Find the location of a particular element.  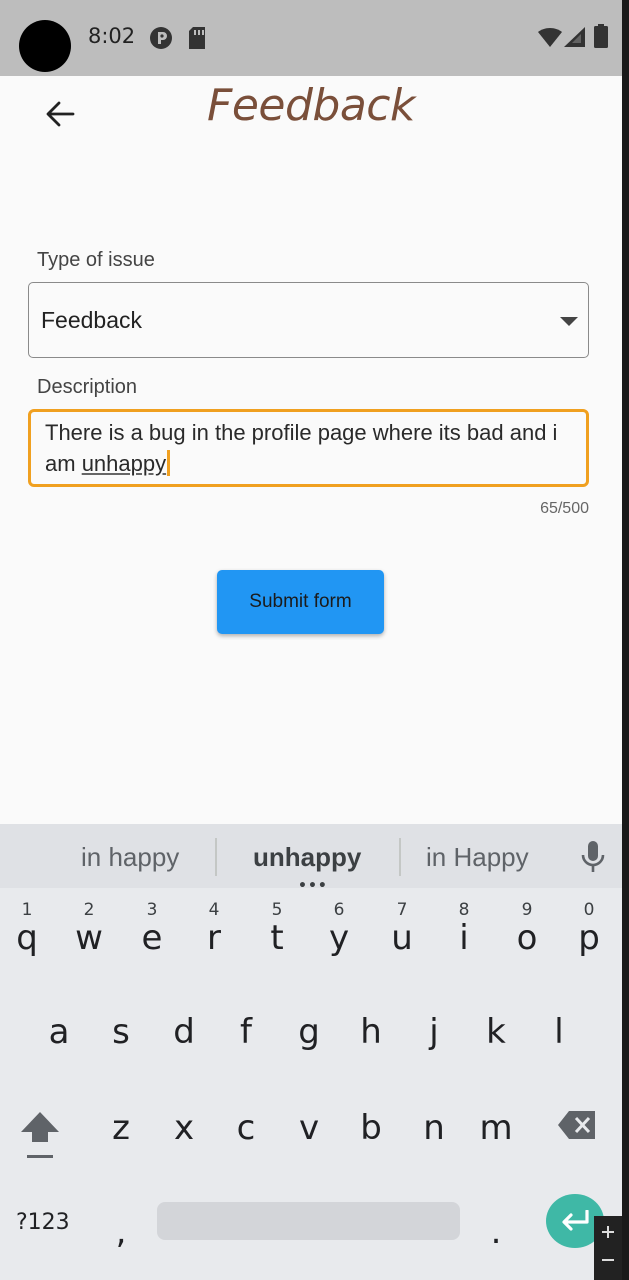

key-label: a is located at coordinates (59, 1032).